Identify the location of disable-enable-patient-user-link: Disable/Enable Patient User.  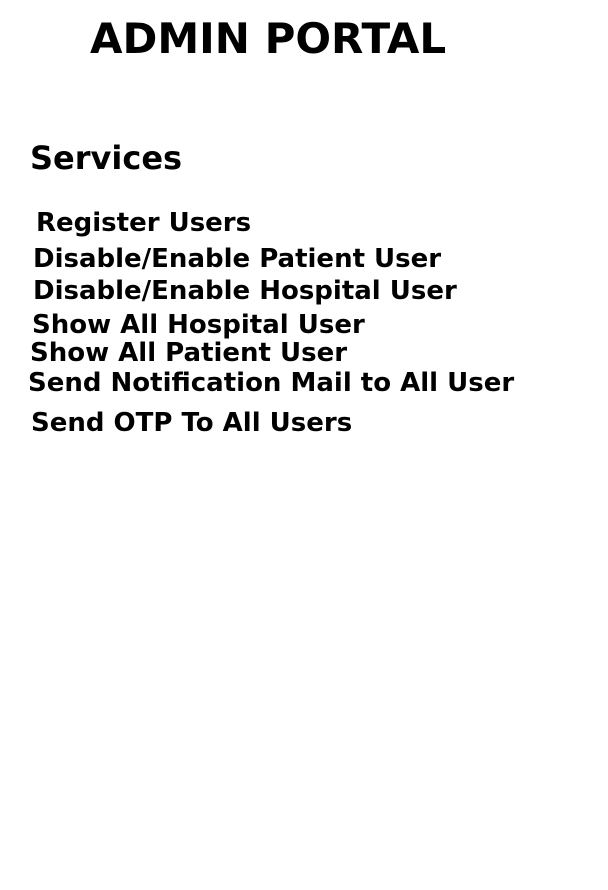
(237, 259).